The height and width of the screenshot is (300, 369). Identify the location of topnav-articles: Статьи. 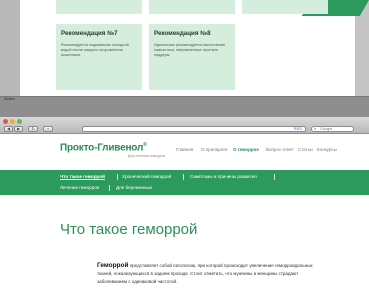
(305, 149).